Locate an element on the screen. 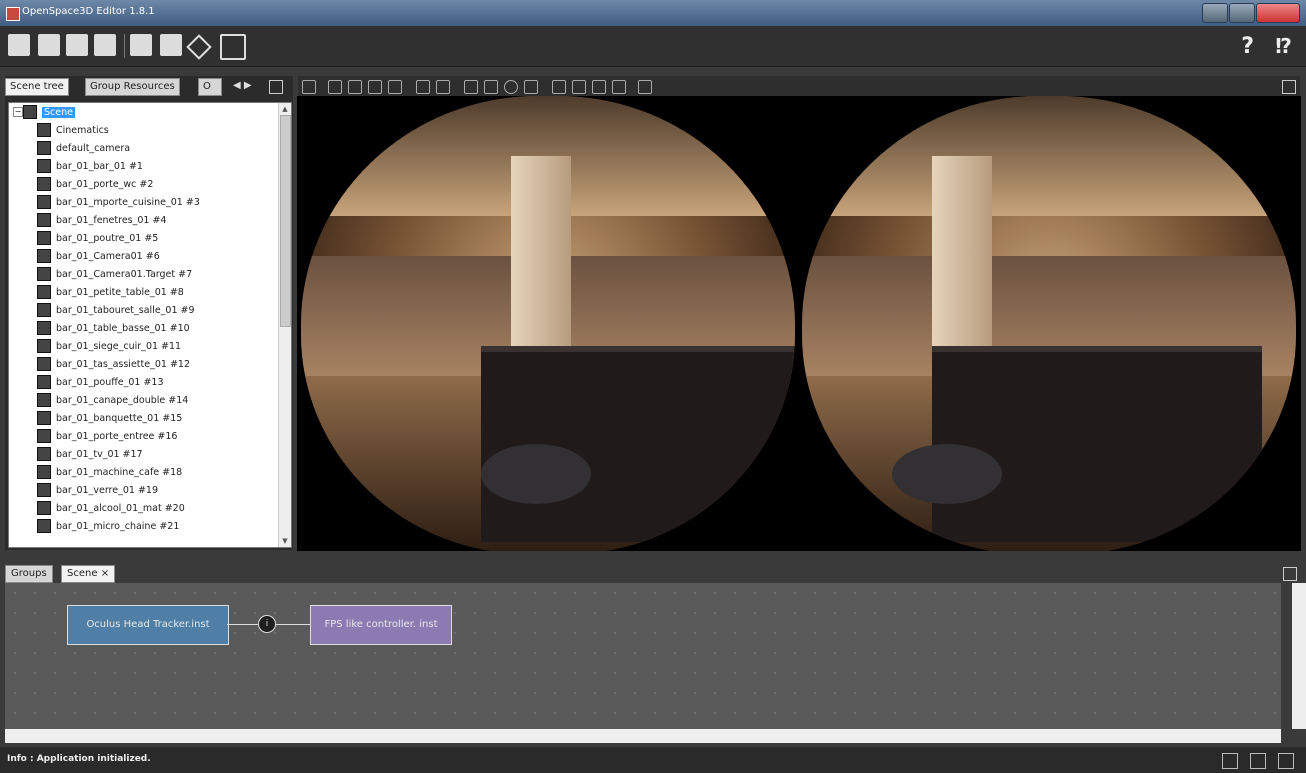 The image size is (1306, 773). scroll-down-icon: ▼ is located at coordinates (285, 541).